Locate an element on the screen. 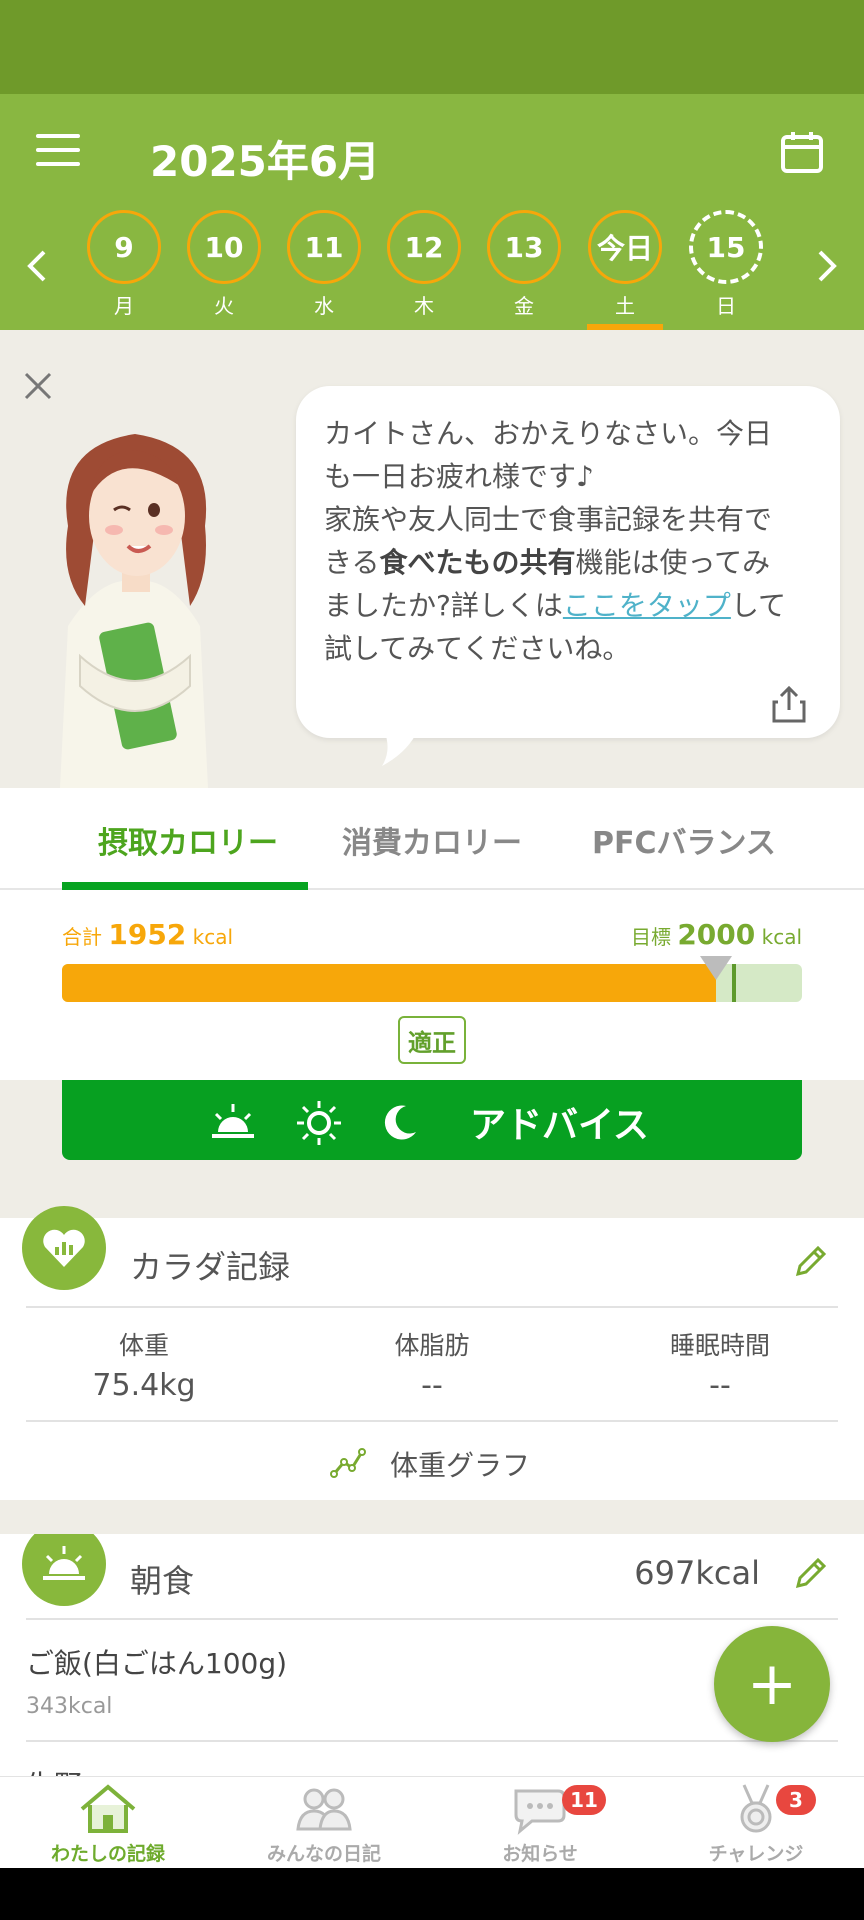 This screenshot has width=864, height=1920. line-graph-icon is located at coordinates (348, 1463).